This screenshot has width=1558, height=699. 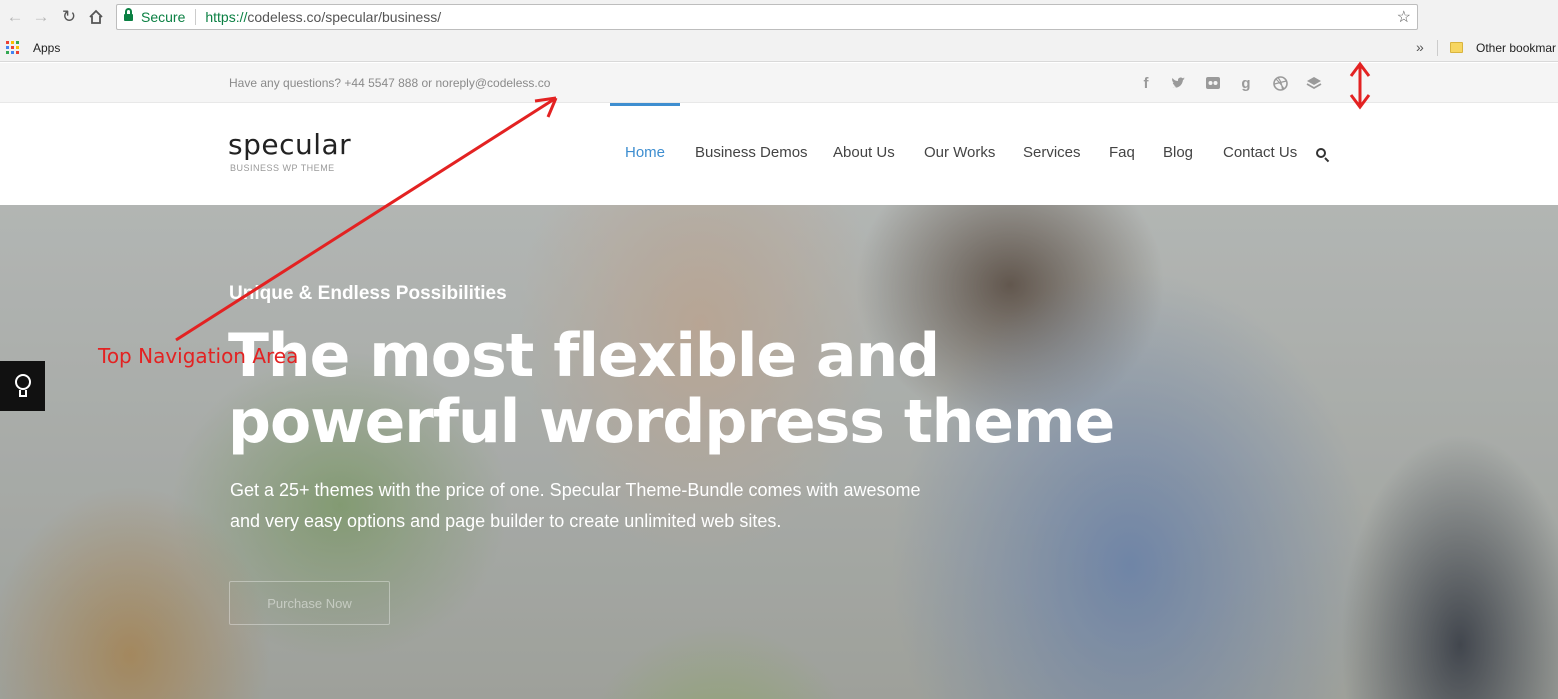 What do you see at coordinates (96, 17) in the screenshot?
I see `home-icon` at bounding box center [96, 17].